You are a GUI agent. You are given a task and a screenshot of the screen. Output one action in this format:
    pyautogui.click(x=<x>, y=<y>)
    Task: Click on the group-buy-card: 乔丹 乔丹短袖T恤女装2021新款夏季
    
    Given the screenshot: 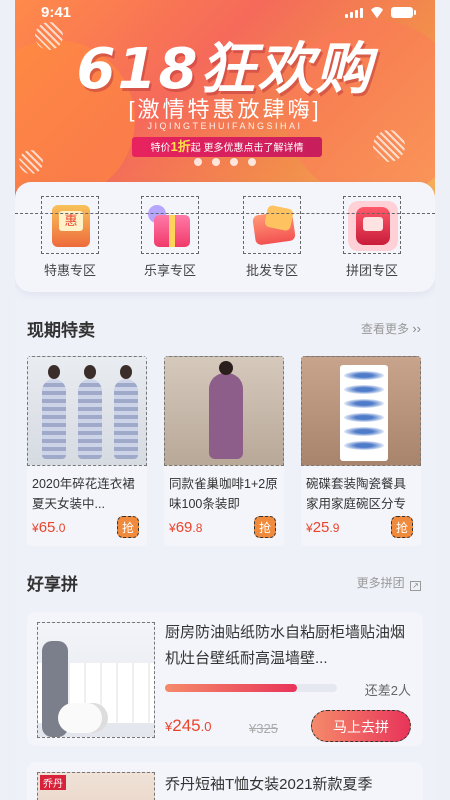 What is the action you would take?
    pyautogui.click(x=225, y=781)
    